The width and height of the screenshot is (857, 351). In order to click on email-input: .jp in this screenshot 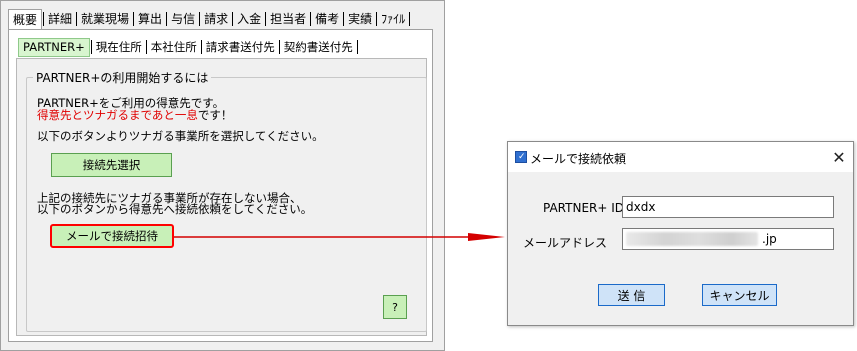, I will do `click(728, 239)`.